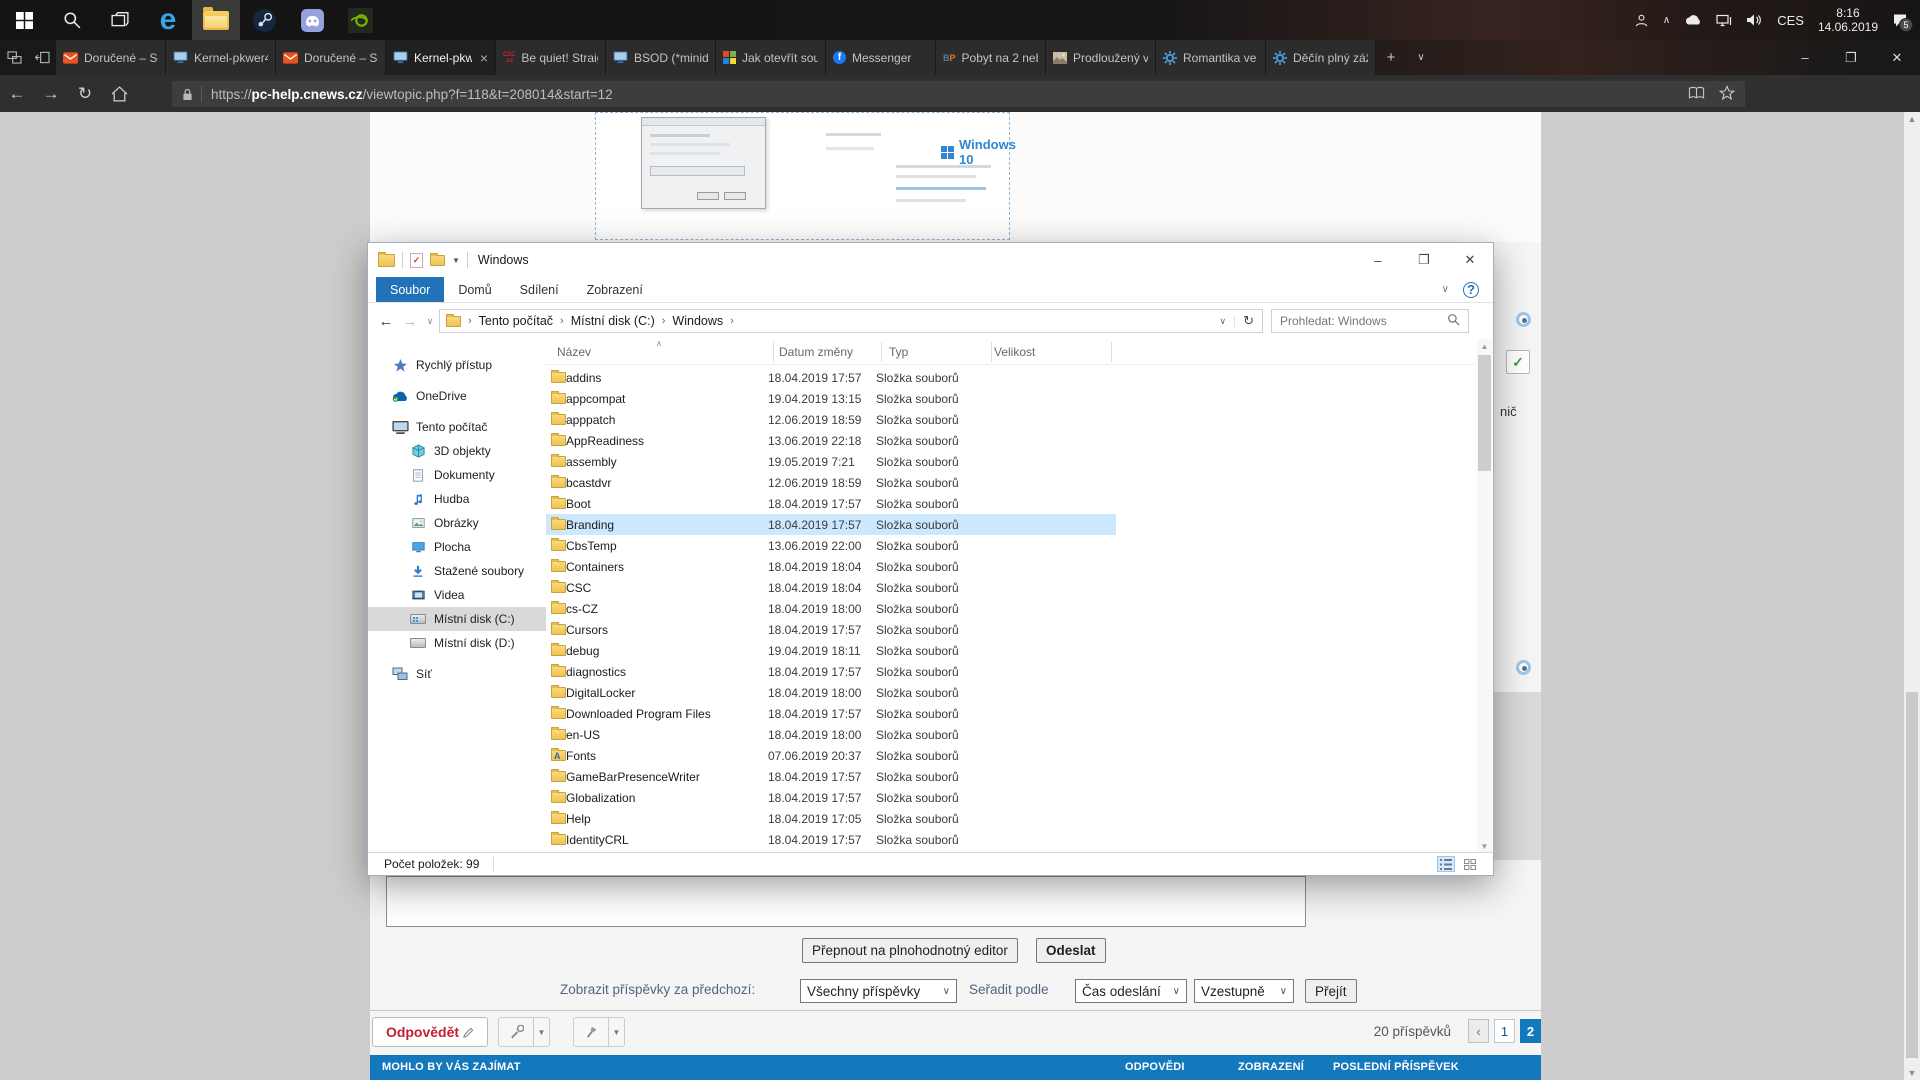  What do you see at coordinates (1693, 20) in the screenshot?
I see `onedrive-tray-icon` at bounding box center [1693, 20].